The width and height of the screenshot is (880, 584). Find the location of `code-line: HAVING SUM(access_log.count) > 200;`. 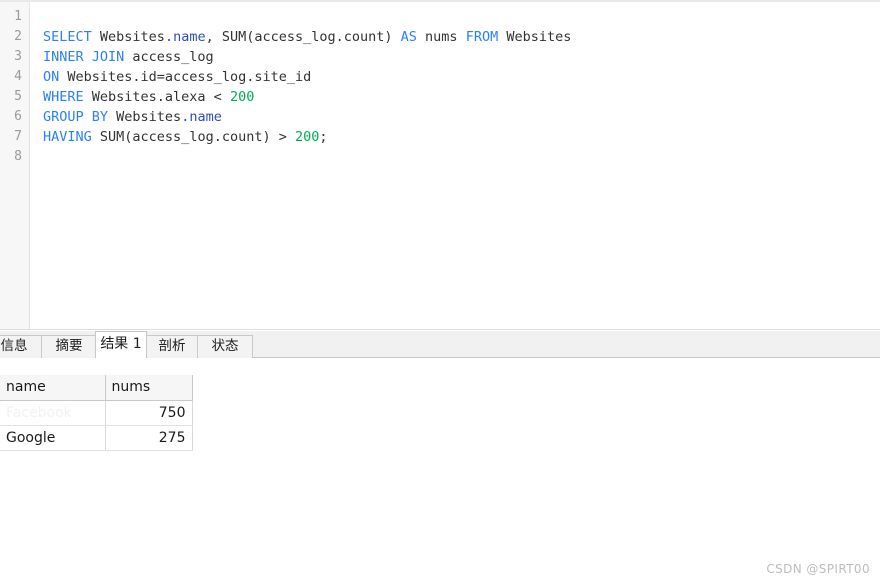

code-line: HAVING SUM(access_log.count) > 200; is located at coordinates (461, 137).